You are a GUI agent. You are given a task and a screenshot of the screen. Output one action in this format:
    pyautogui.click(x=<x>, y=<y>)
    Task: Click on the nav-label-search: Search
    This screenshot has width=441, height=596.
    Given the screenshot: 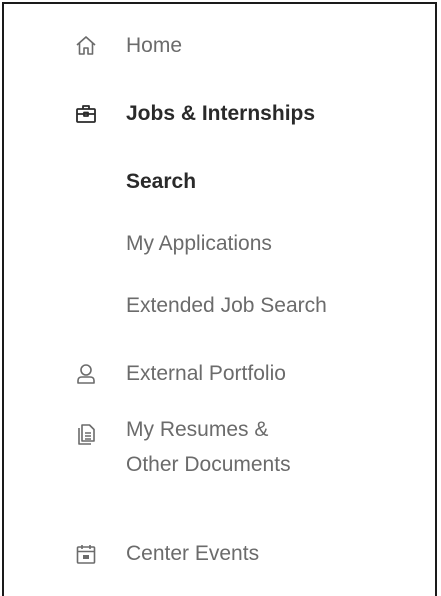 What is the action you would take?
    pyautogui.click(x=161, y=181)
    